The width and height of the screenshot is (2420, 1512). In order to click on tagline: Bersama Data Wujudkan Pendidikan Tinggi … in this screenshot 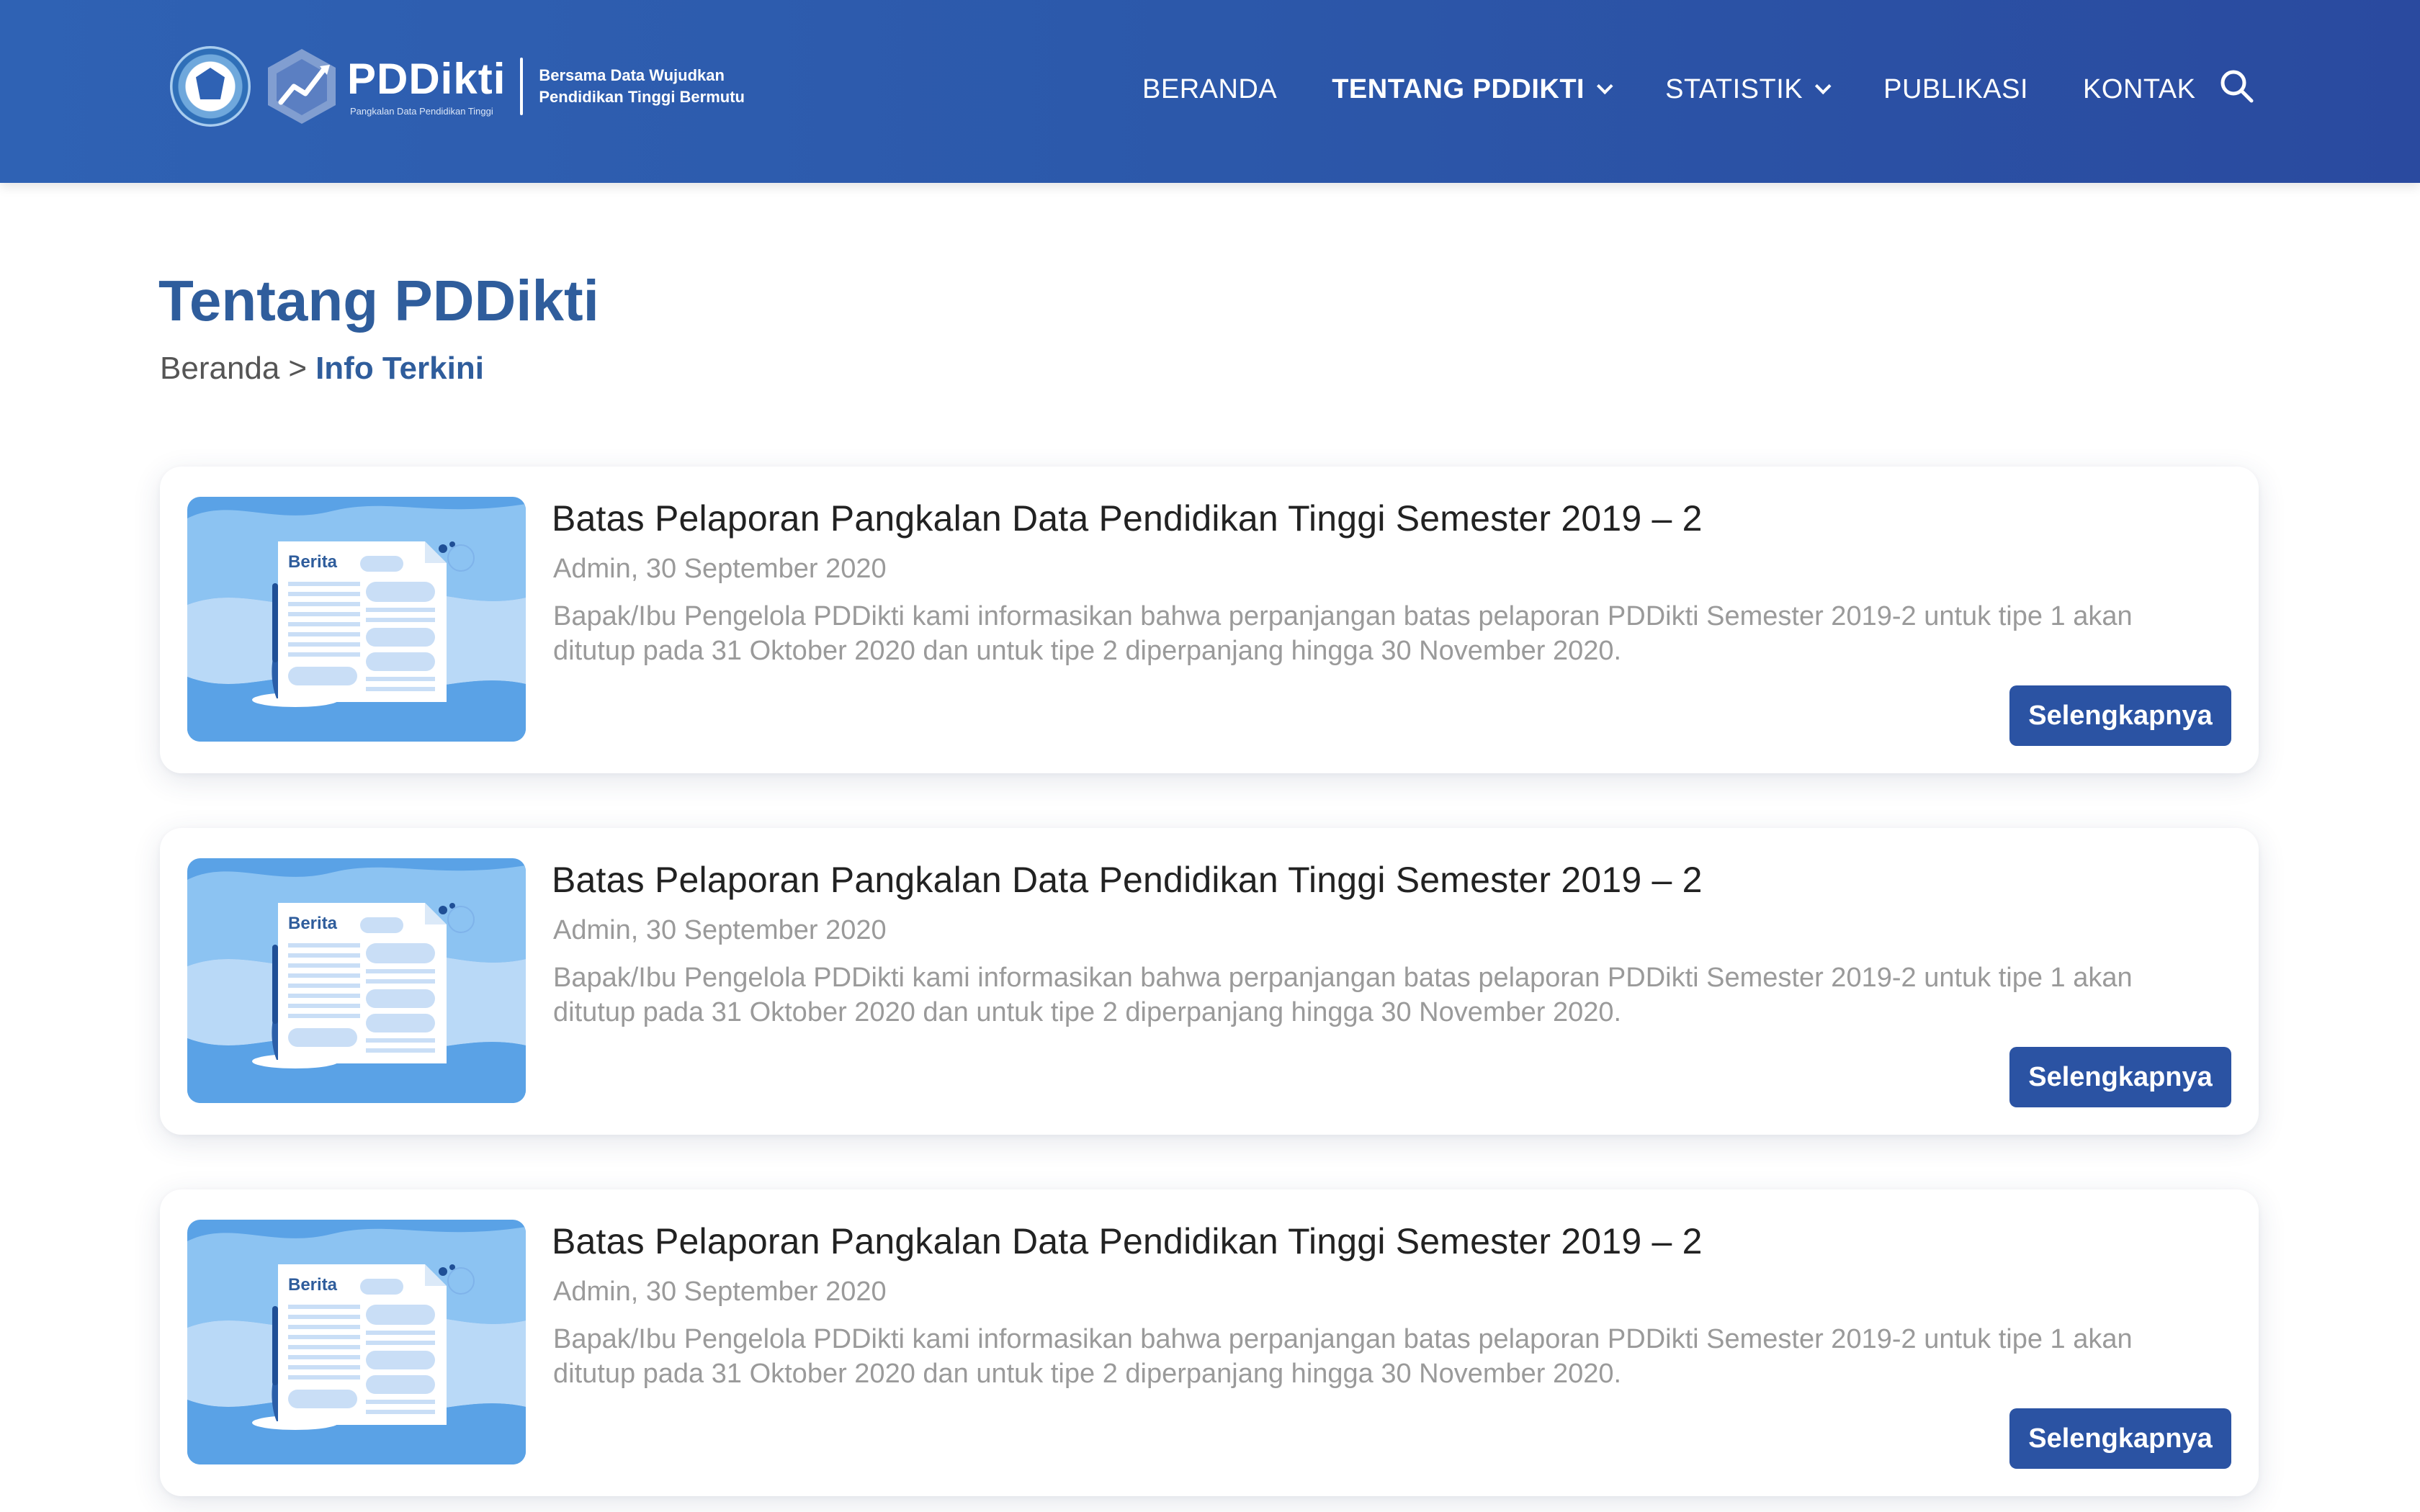, I will do `click(642, 86)`.